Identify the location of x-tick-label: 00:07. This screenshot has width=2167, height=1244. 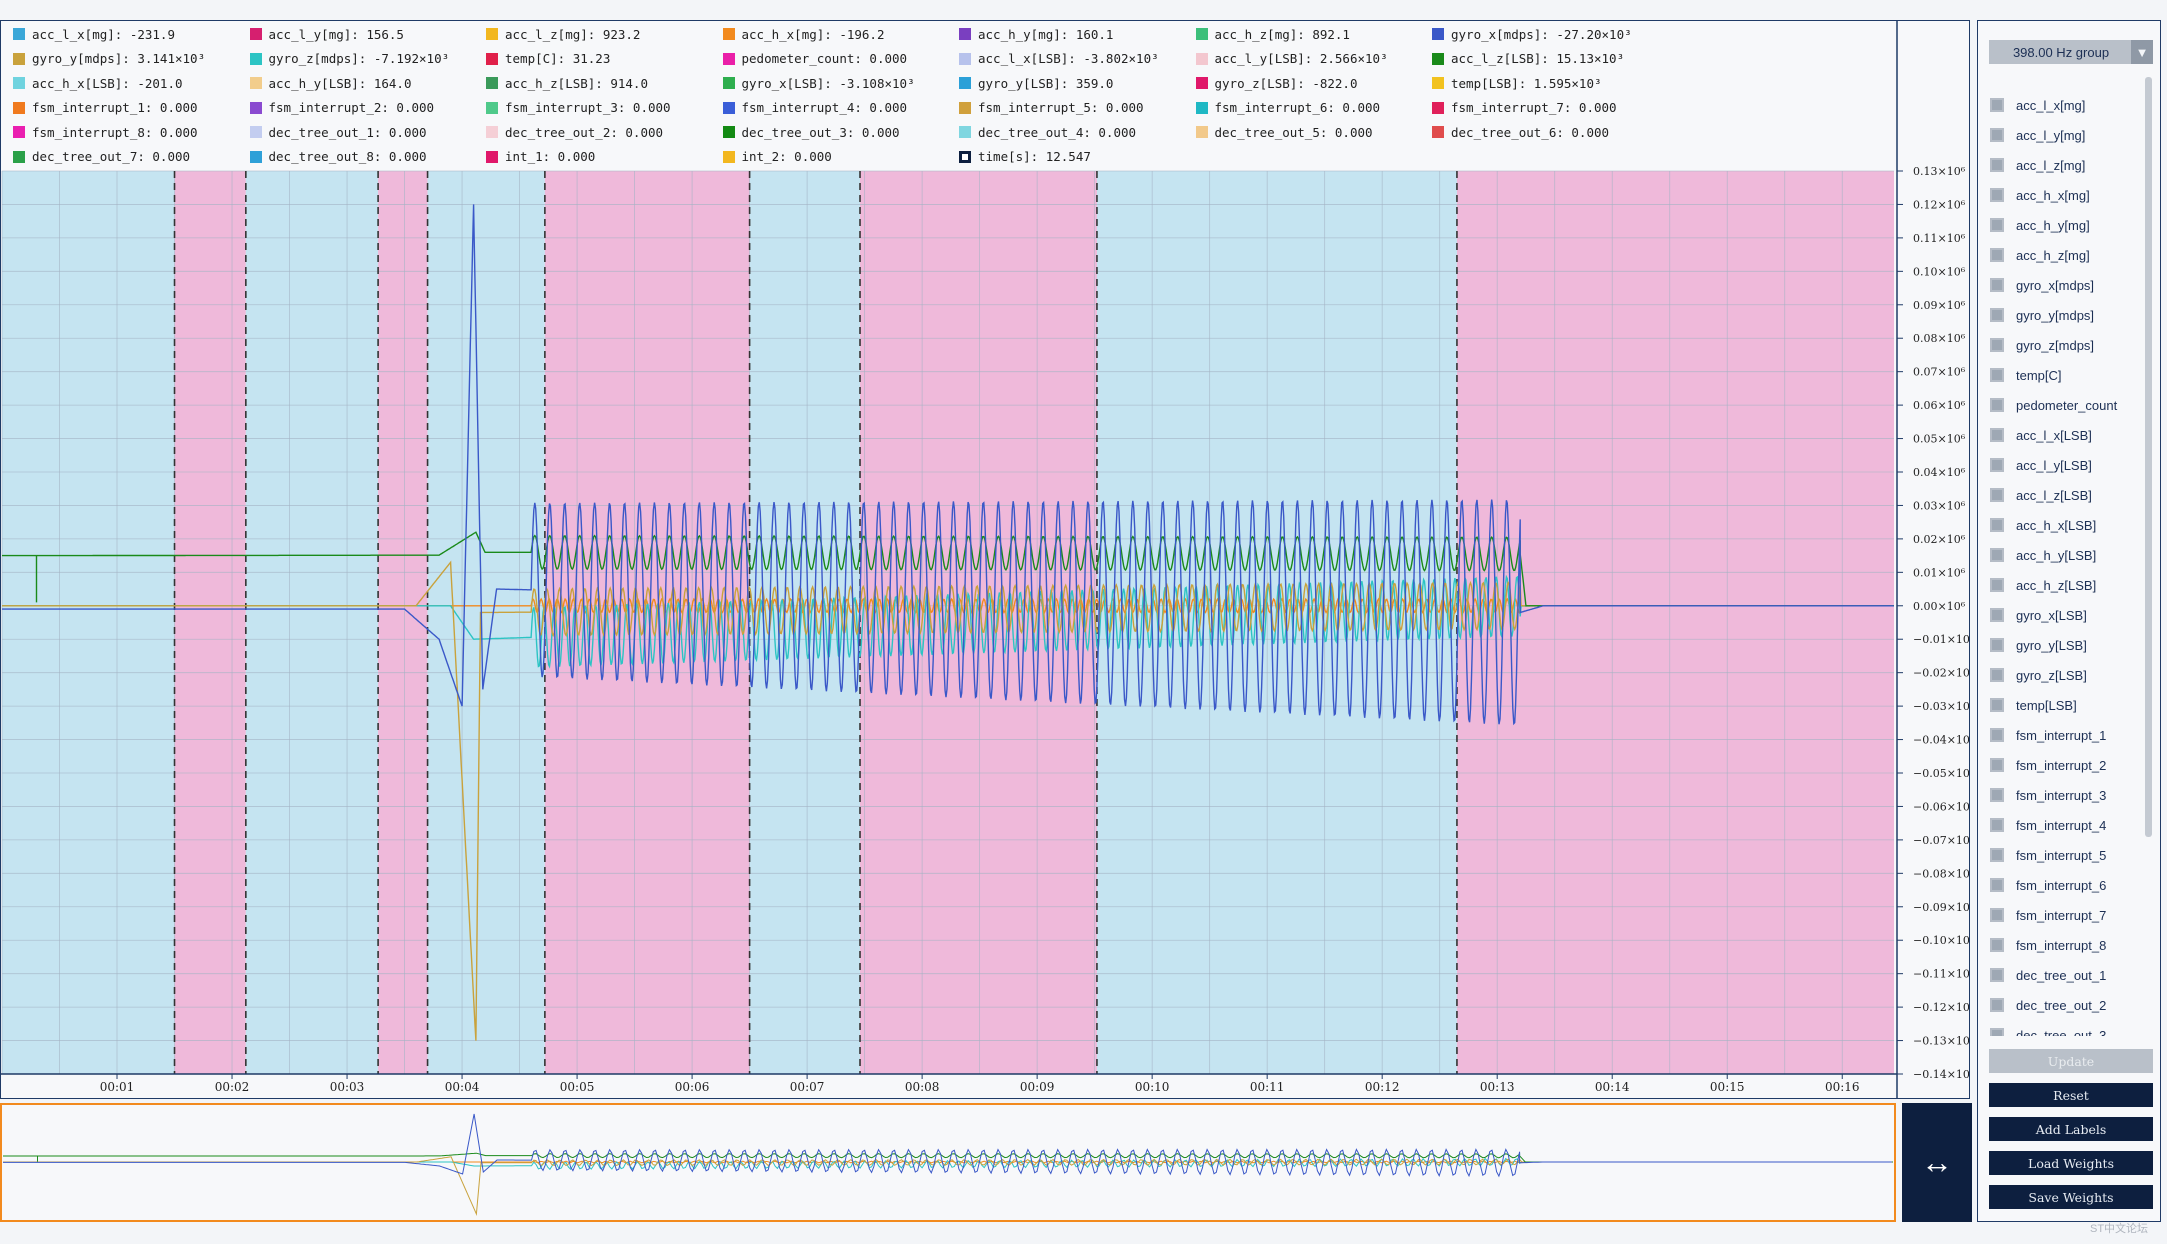
(807, 1087).